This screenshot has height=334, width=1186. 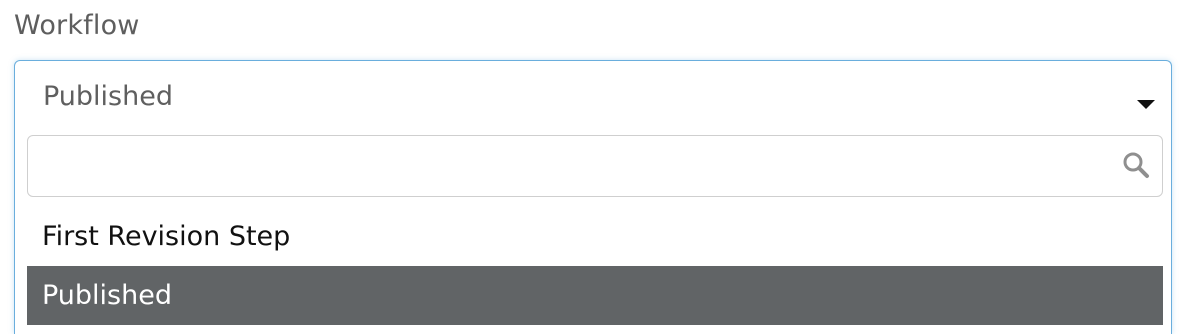 I want to click on workflow-label: Workflow, so click(x=77, y=25).